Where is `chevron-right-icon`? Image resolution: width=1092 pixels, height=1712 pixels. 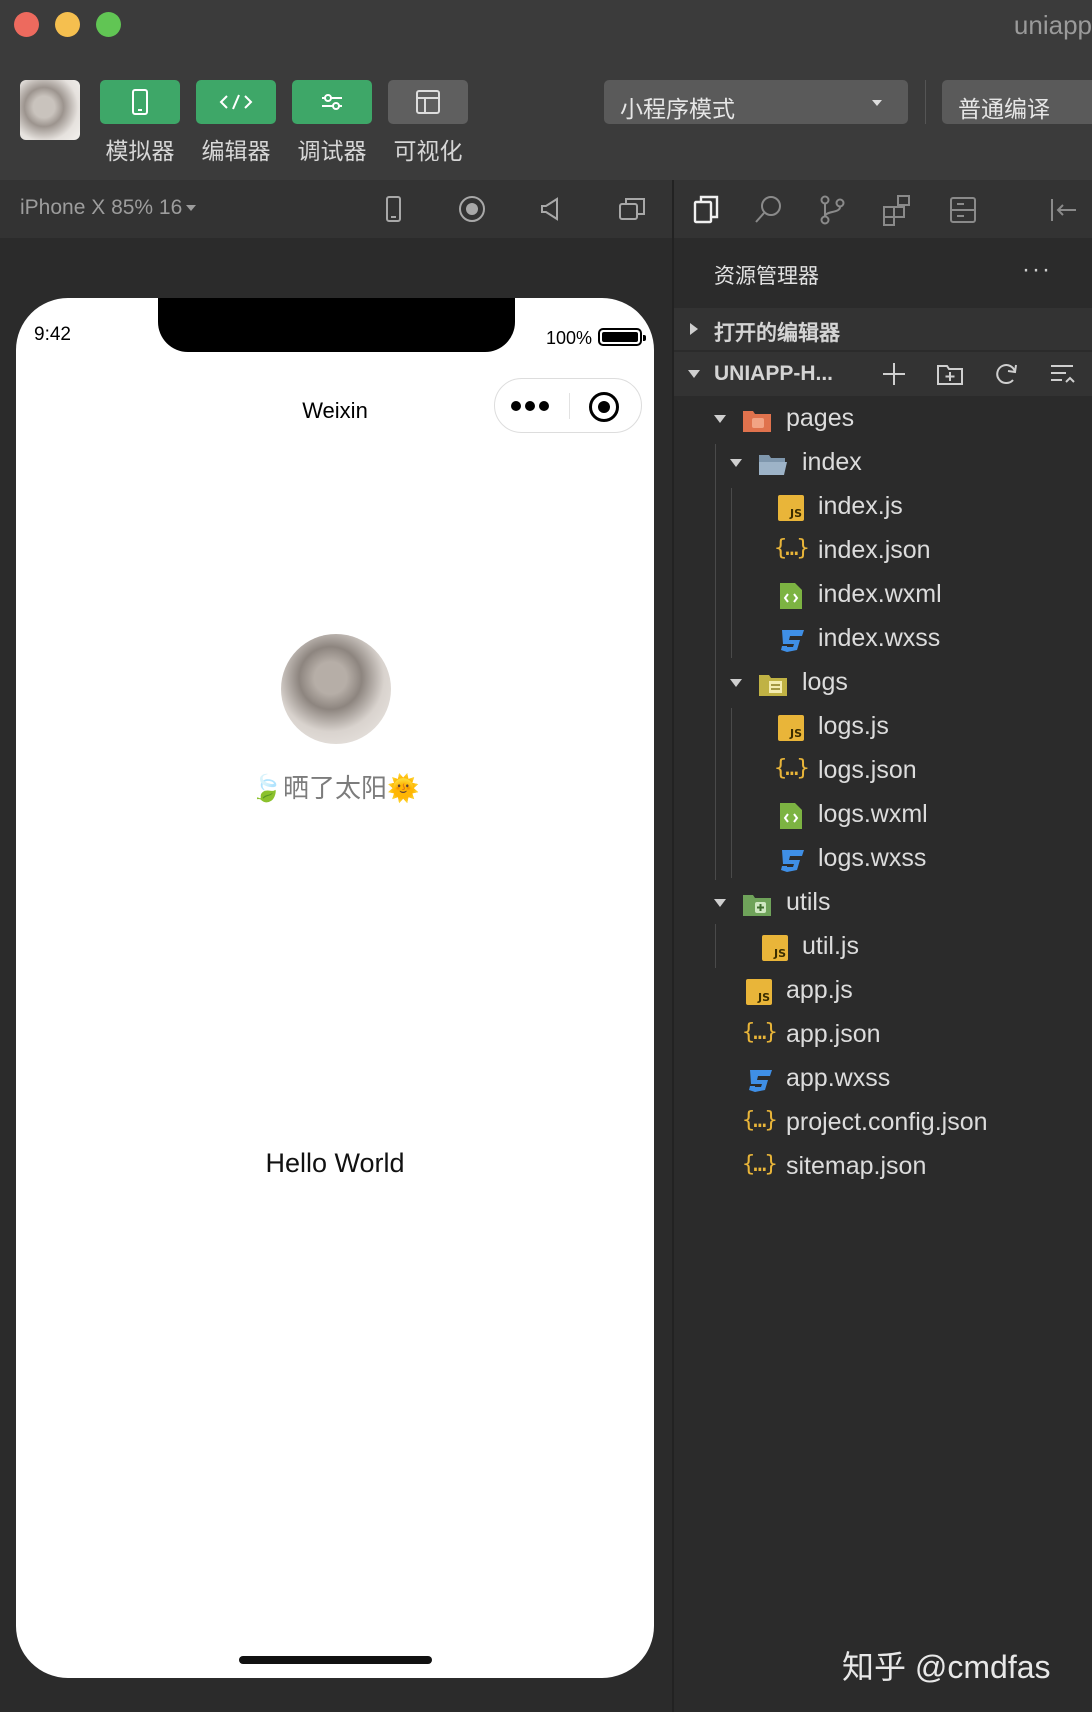 chevron-right-icon is located at coordinates (694, 329).